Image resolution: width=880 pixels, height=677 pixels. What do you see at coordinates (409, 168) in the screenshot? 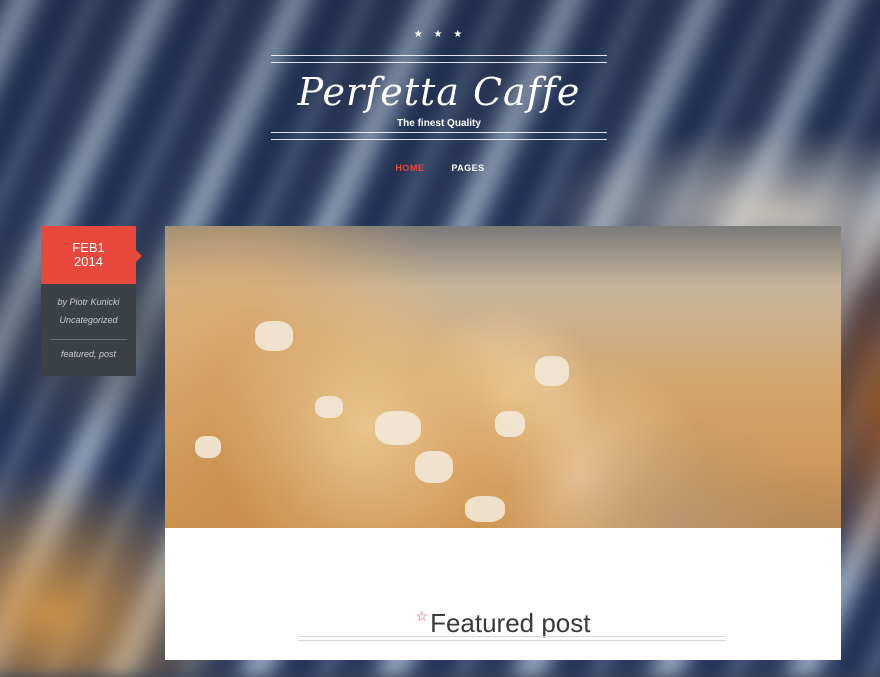
I see `nav-item-home: HOME` at bounding box center [409, 168].